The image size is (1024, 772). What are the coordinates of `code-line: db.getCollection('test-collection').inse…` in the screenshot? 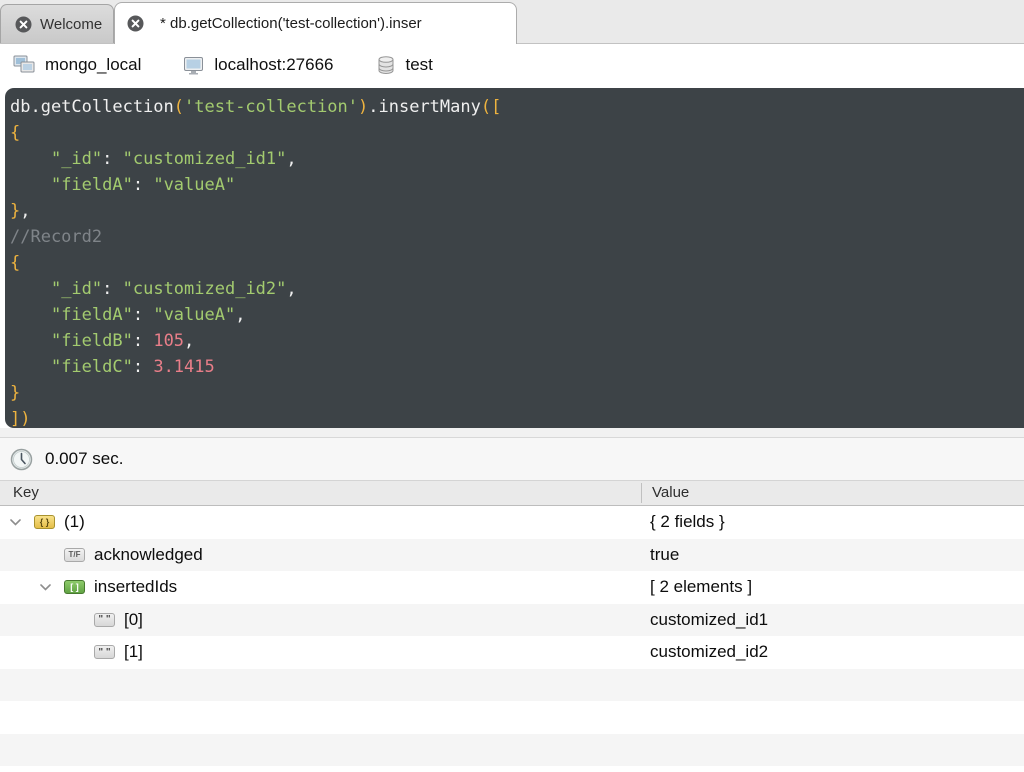 It's located at (256, 107).